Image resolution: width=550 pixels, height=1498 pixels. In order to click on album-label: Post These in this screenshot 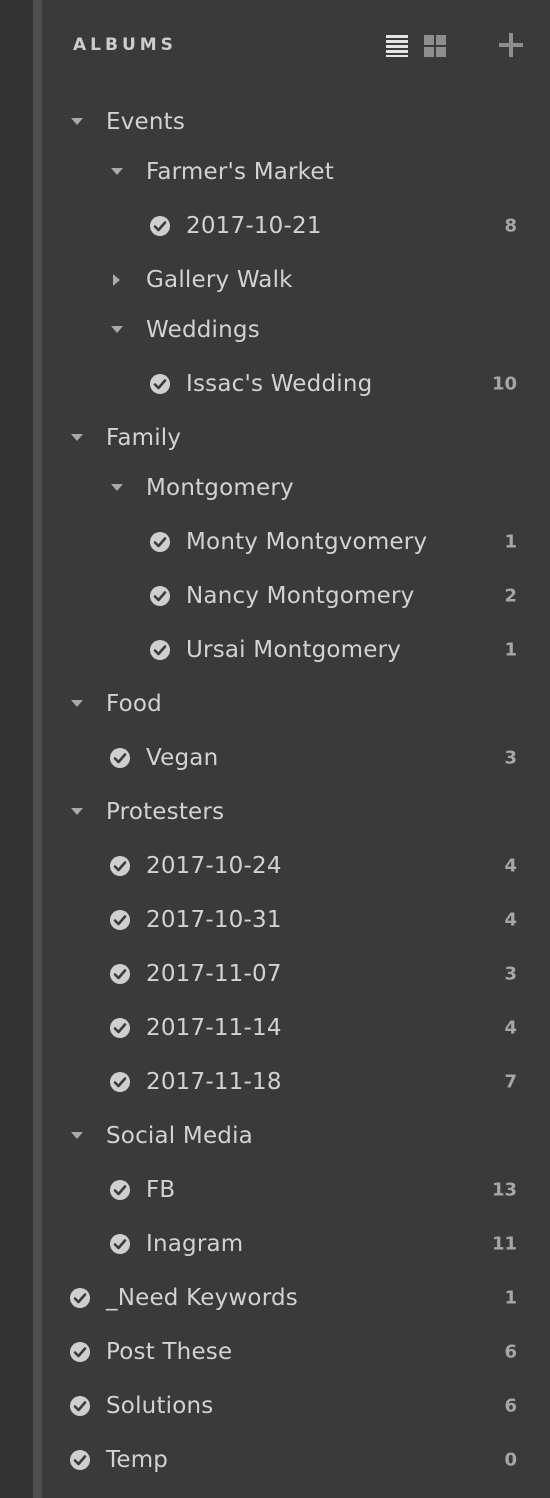, I will do `click(169, 1352)`.